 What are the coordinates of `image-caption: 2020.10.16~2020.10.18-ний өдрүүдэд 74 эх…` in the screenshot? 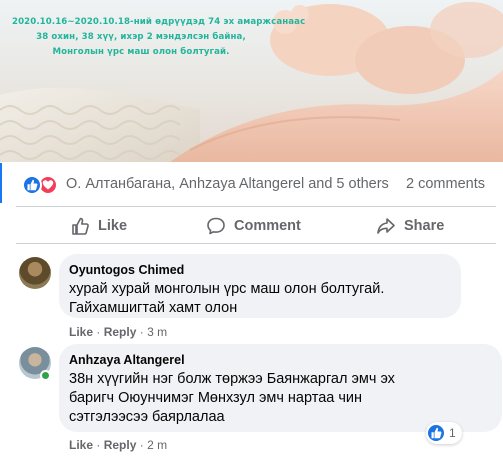 It's located at (159, 37).